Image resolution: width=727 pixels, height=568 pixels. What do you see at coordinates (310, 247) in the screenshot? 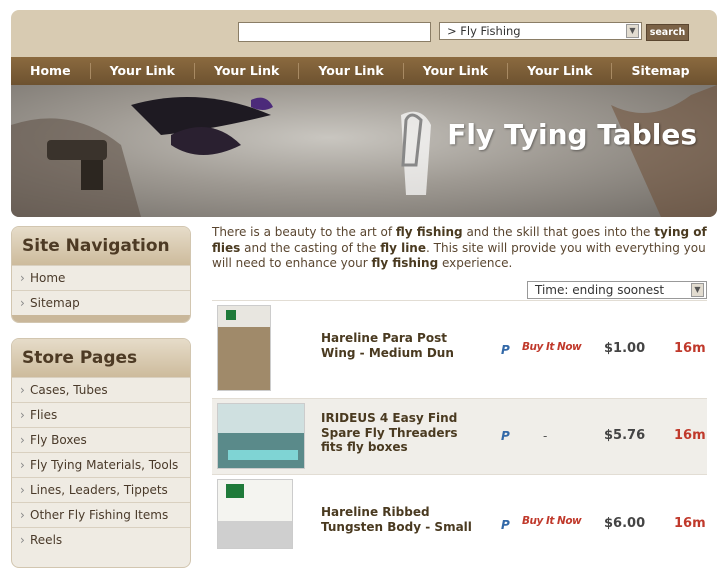
I see `intro-text: and the casting of the` at bounding box center [310, 247].